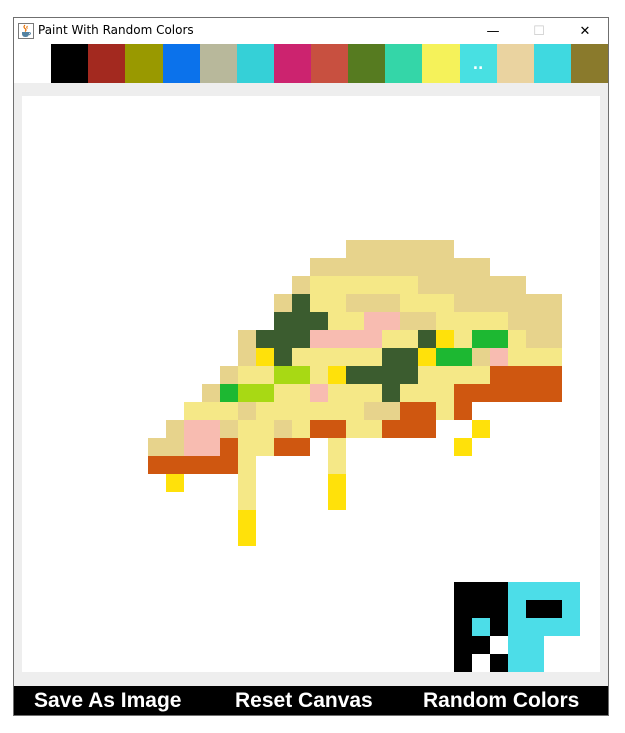 This screenshot has height=733, width=625. Describe the element at coordinates (304, 700) in the screenshot. I see `reset-canvas-button: Reset Canvas` at that location.